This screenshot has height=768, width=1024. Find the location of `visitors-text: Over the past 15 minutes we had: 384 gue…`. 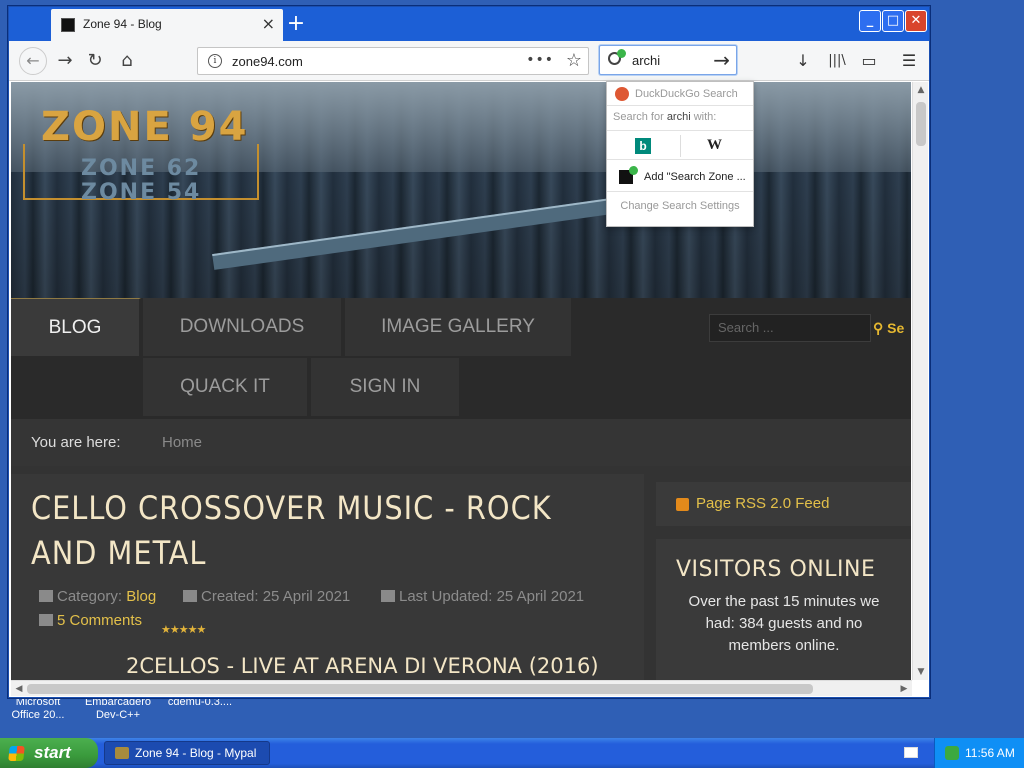

visitors-text: Over the past 15 minutes we had: 384 gue… is located at coordinates (784, 623).